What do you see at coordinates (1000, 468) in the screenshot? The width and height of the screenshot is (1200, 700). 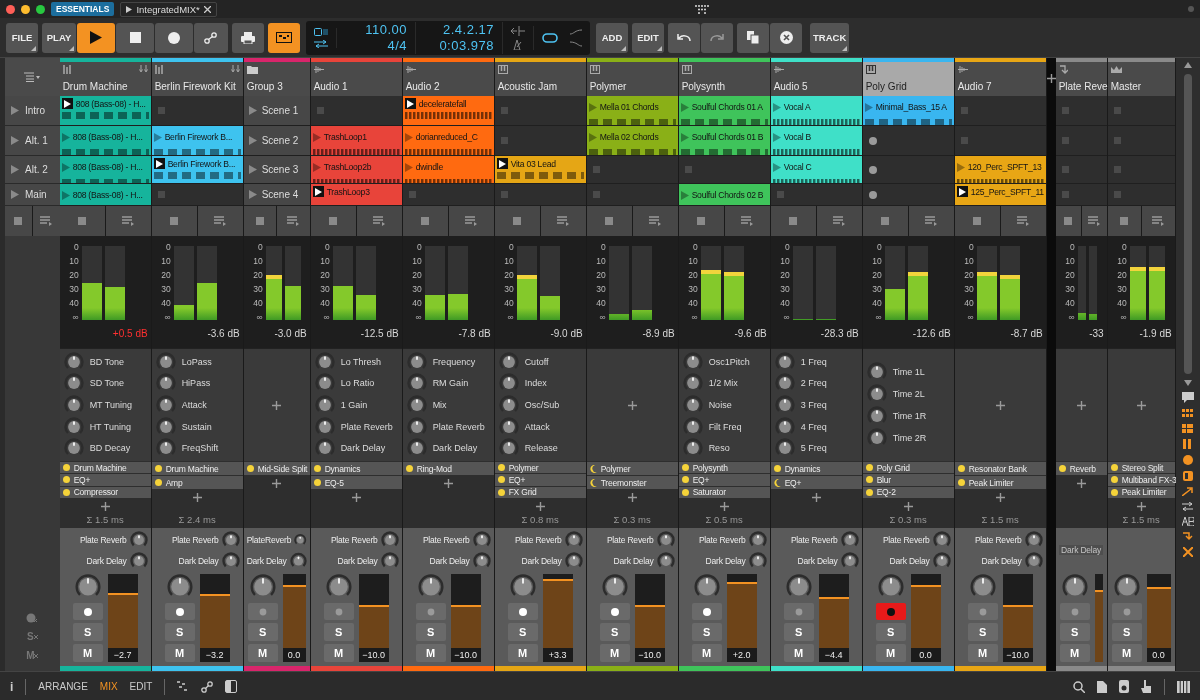 I see `device-slot: Resonator Bank` at bounding box center [1000, 468].